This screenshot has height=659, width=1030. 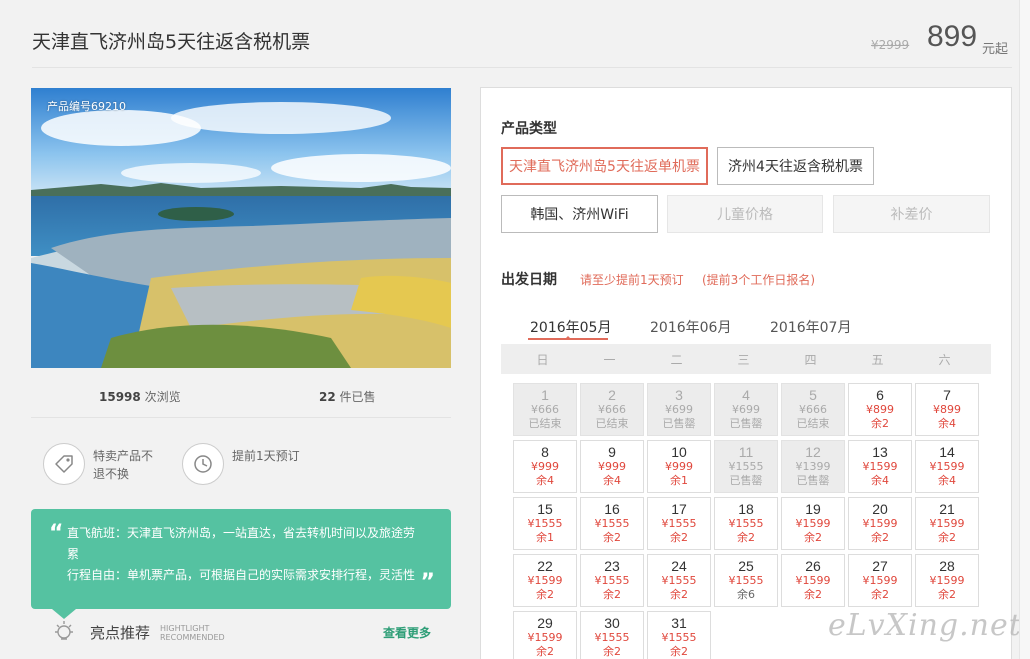 What do you see at coordinates (813, 509) in the screenshot?
I see `calendar-day-number: 19` at bounding box center [813, 509].